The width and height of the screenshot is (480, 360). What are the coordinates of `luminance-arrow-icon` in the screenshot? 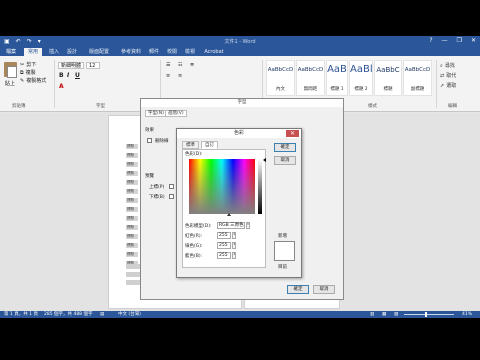 It's located at (264, 160).